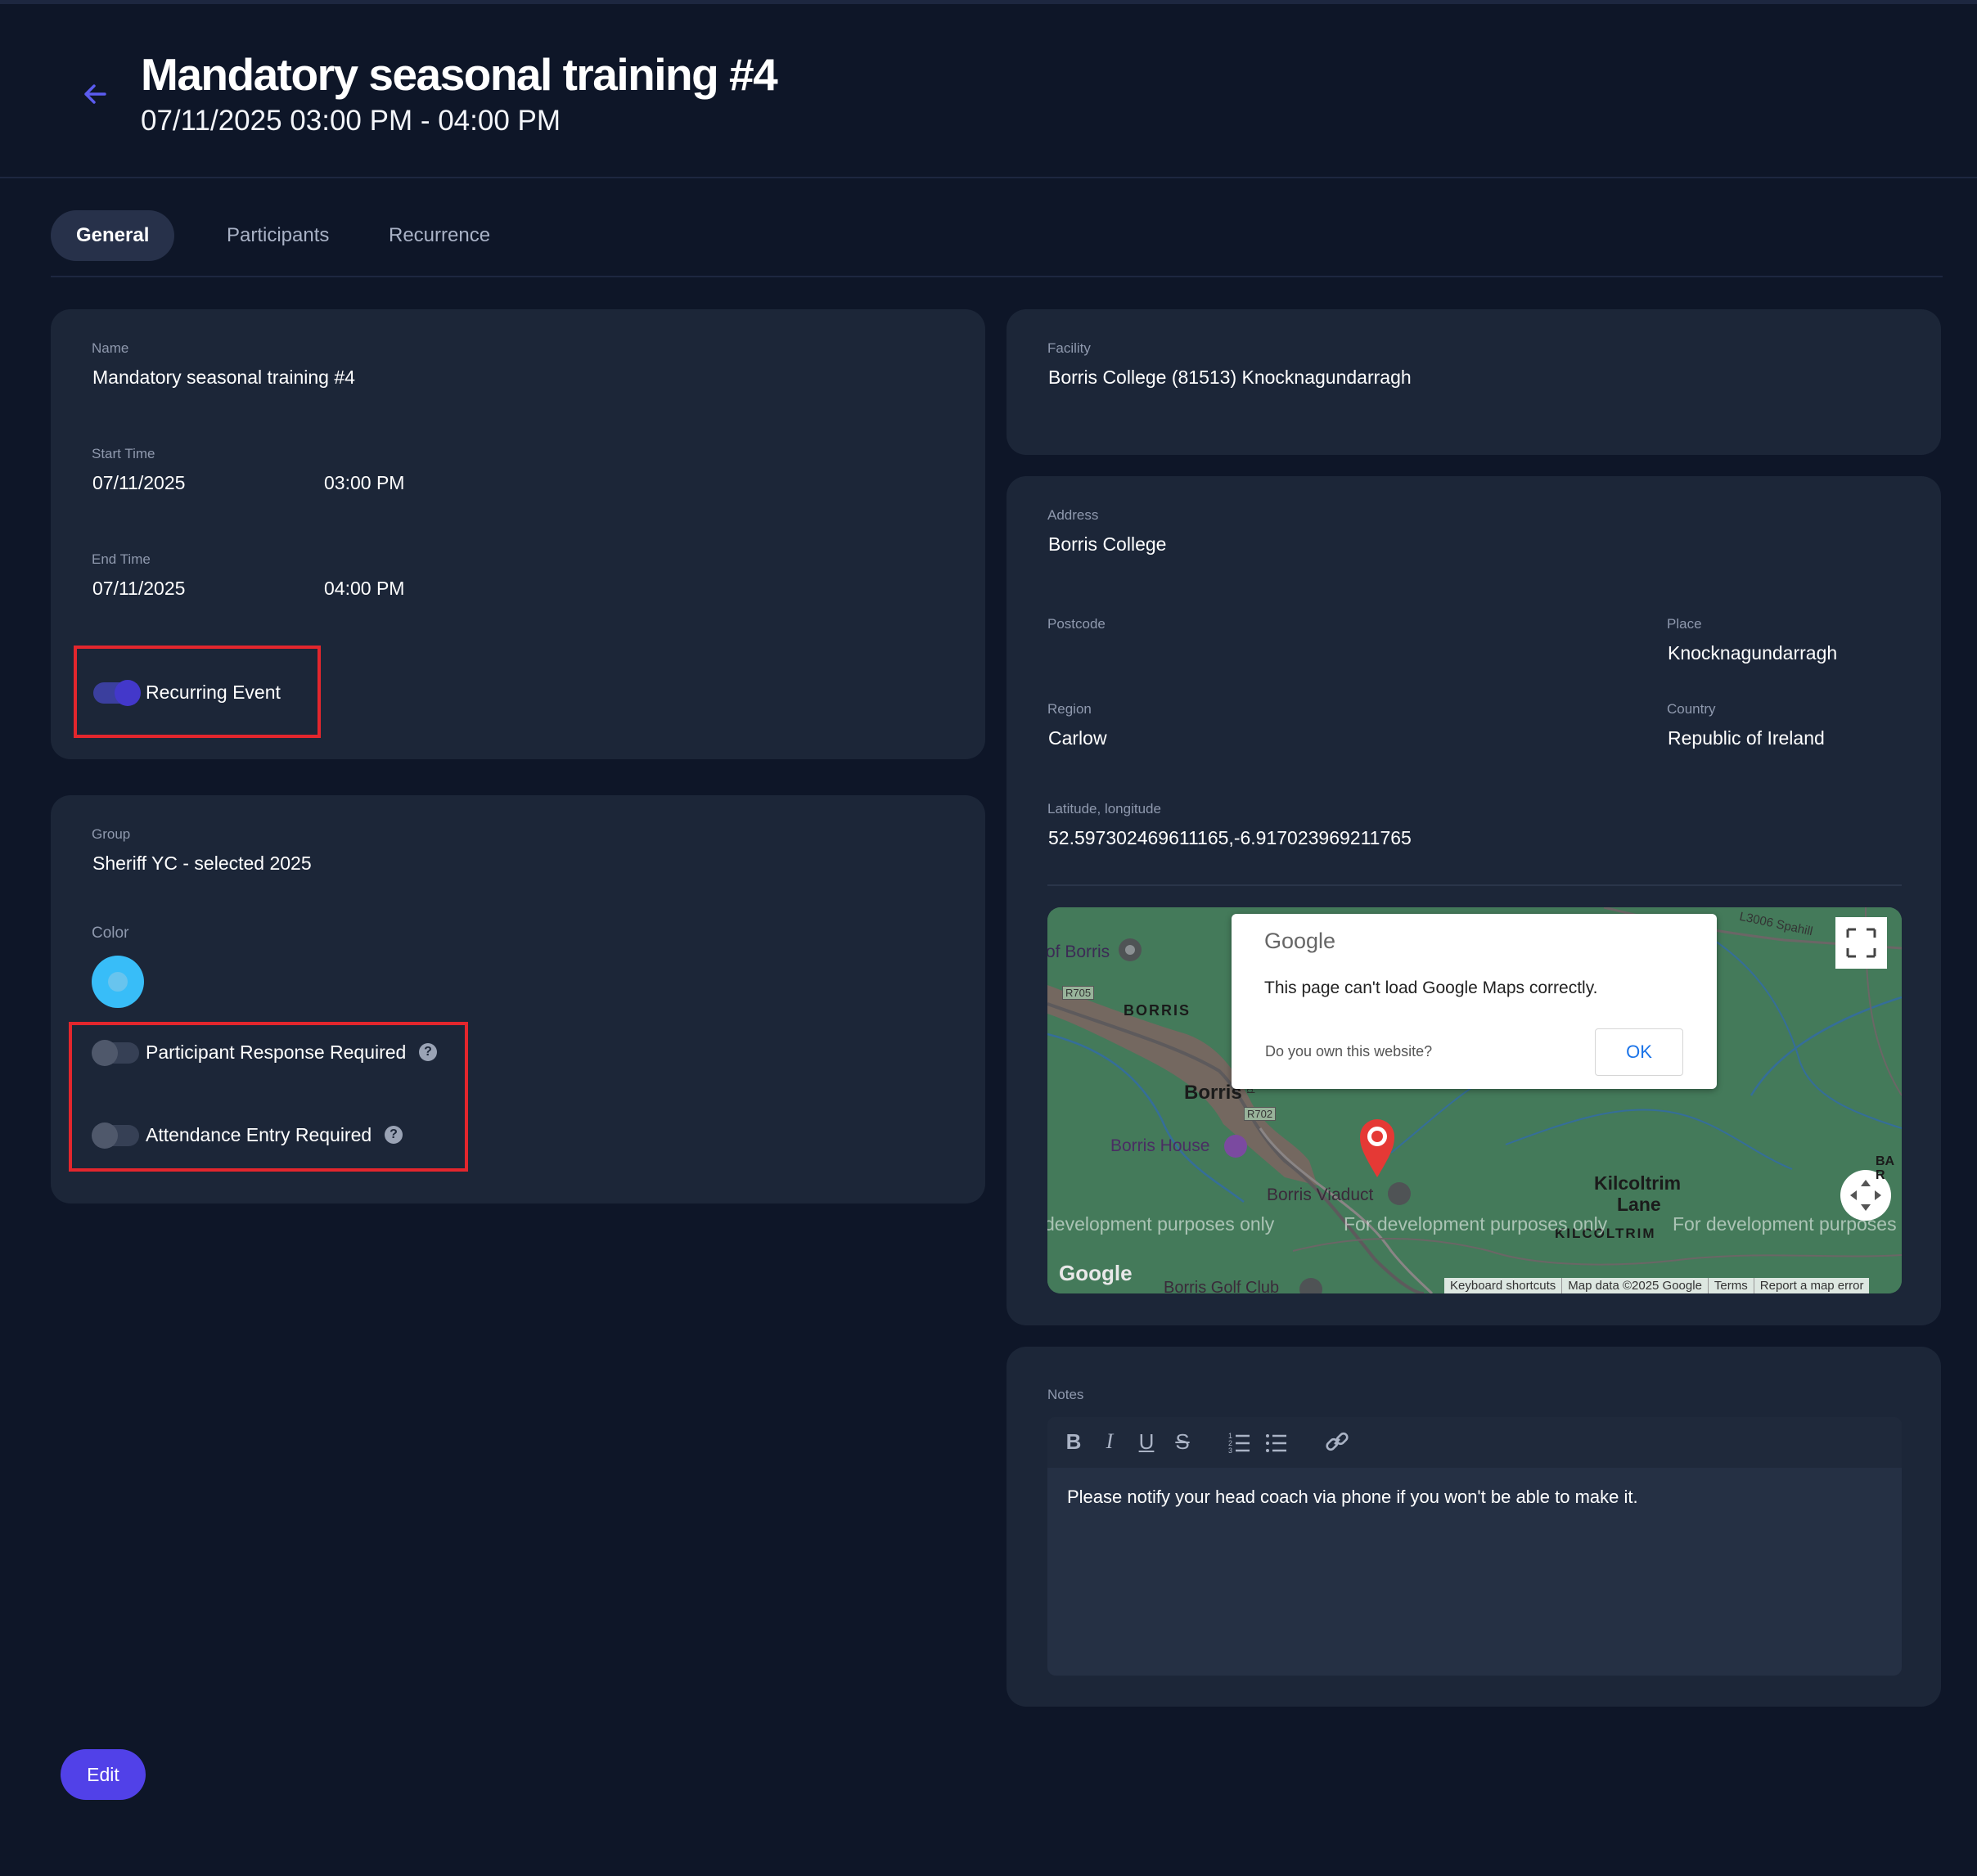 Image resolution: width=1977 pixels, height=1876 pixels. What do you see at coordinates (1065, 1395) in the screenshot?
I see `notes-label: Notes` at bounding box center [1065, 1395].